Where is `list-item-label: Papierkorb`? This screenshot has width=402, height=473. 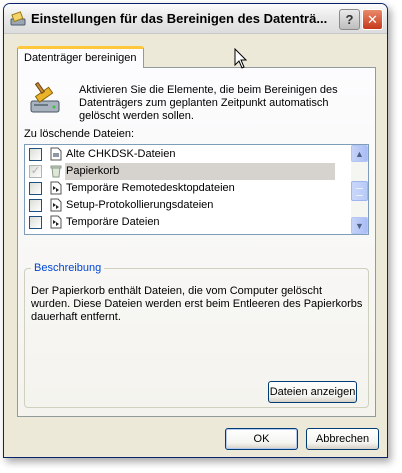
list-item-label: Papierkorb is located at coordinates (200, 171).